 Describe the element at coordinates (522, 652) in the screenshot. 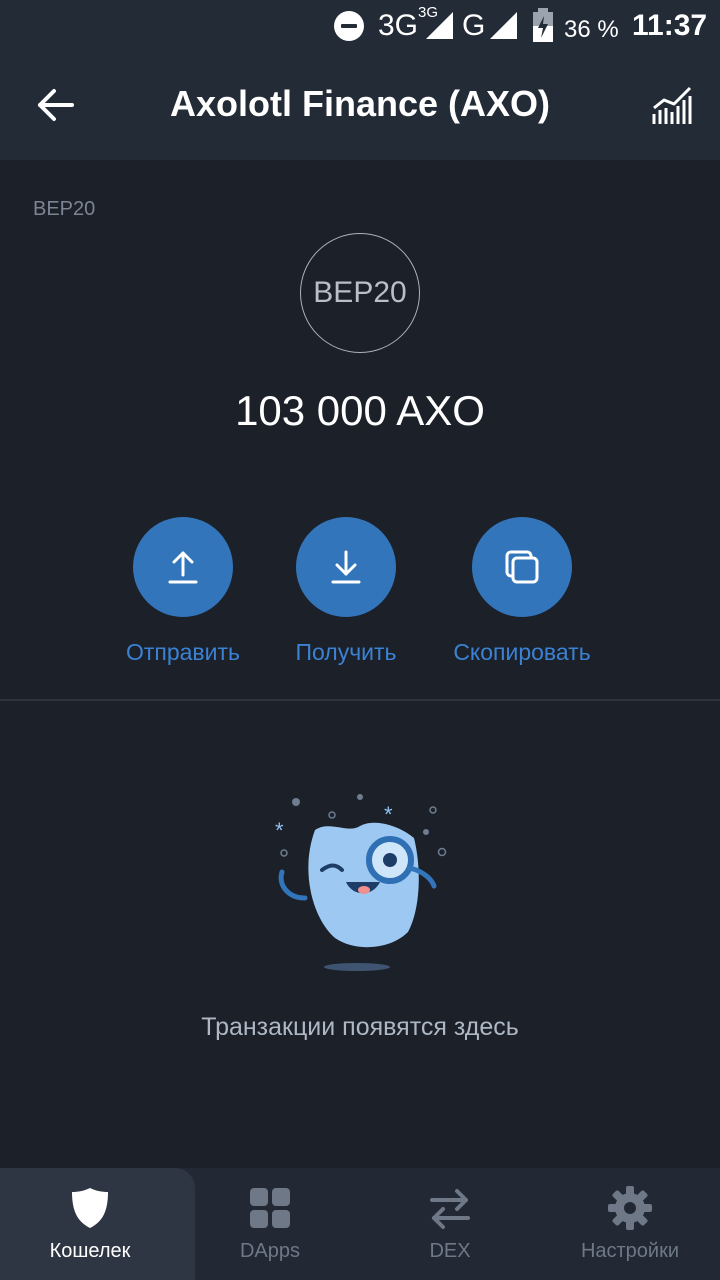

I see `copy-label: Скопировать` at that location.